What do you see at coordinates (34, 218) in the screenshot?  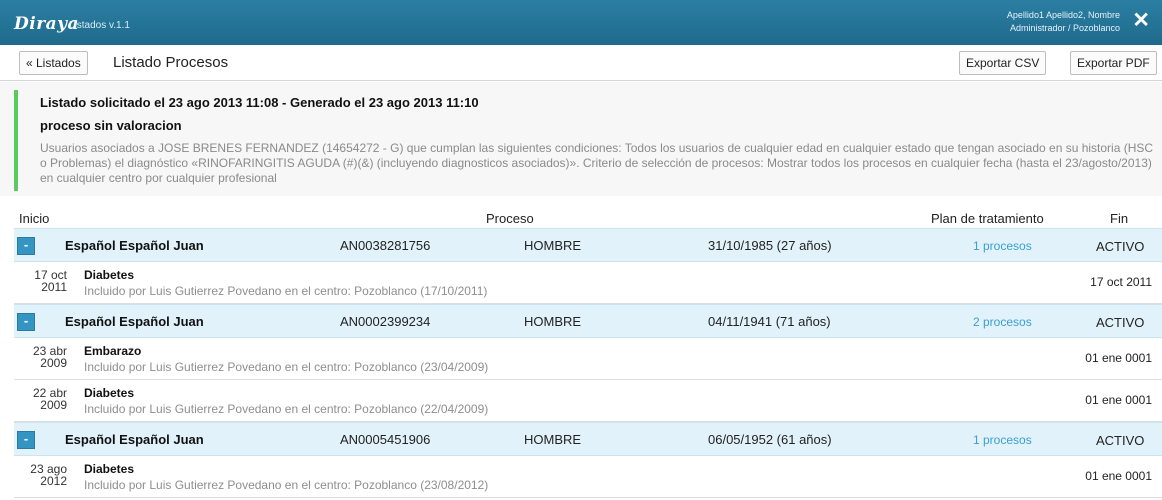 I see `column-header-inicio: Inicio` at bounding box center [34, 218].